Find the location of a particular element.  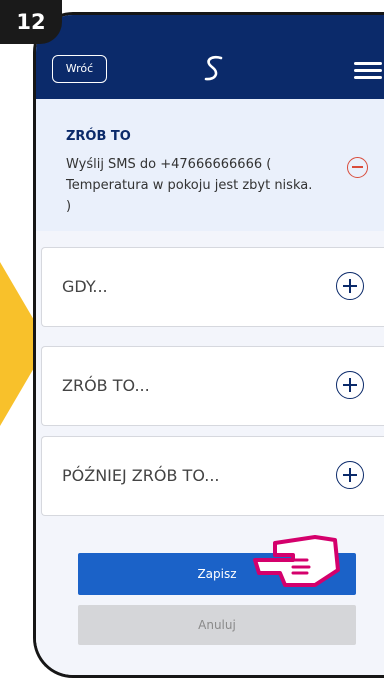

cancel-button: Anuluj is located at coordinates (217, 625).